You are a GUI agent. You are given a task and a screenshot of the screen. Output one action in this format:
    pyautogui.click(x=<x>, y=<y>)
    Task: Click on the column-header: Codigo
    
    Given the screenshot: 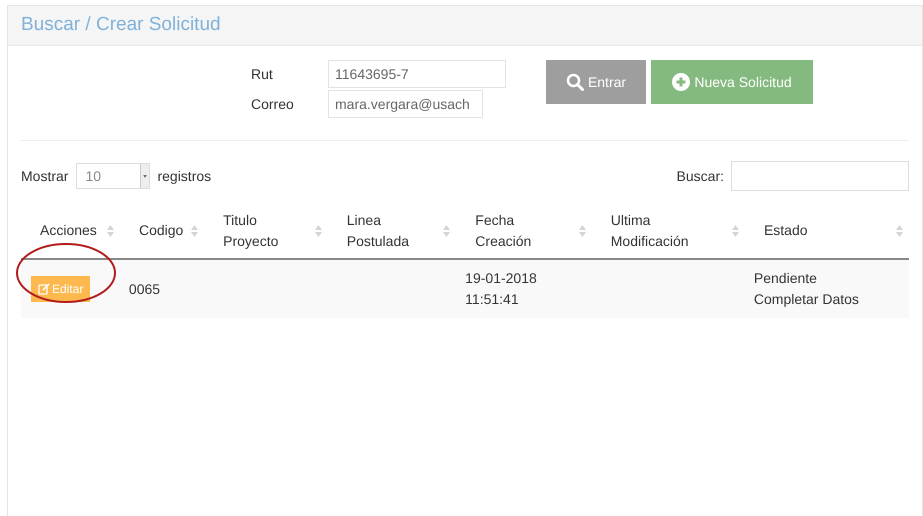 What is the action you would take?
    pyautogui.click(x=161, y=230)
    